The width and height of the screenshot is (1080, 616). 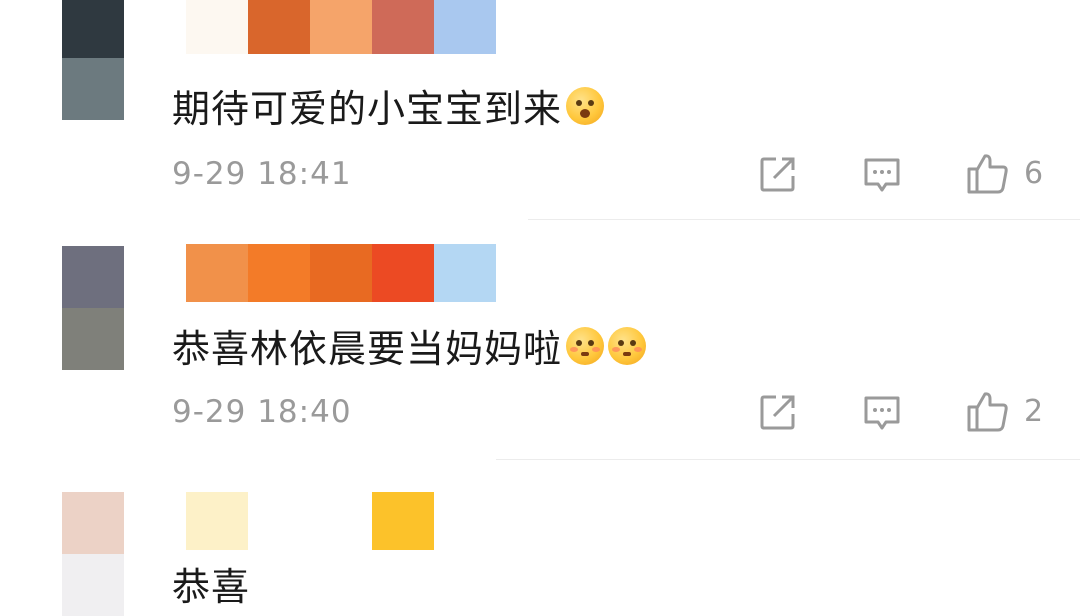 I want to click on like-button: 6, so click(x=1004, y=173).